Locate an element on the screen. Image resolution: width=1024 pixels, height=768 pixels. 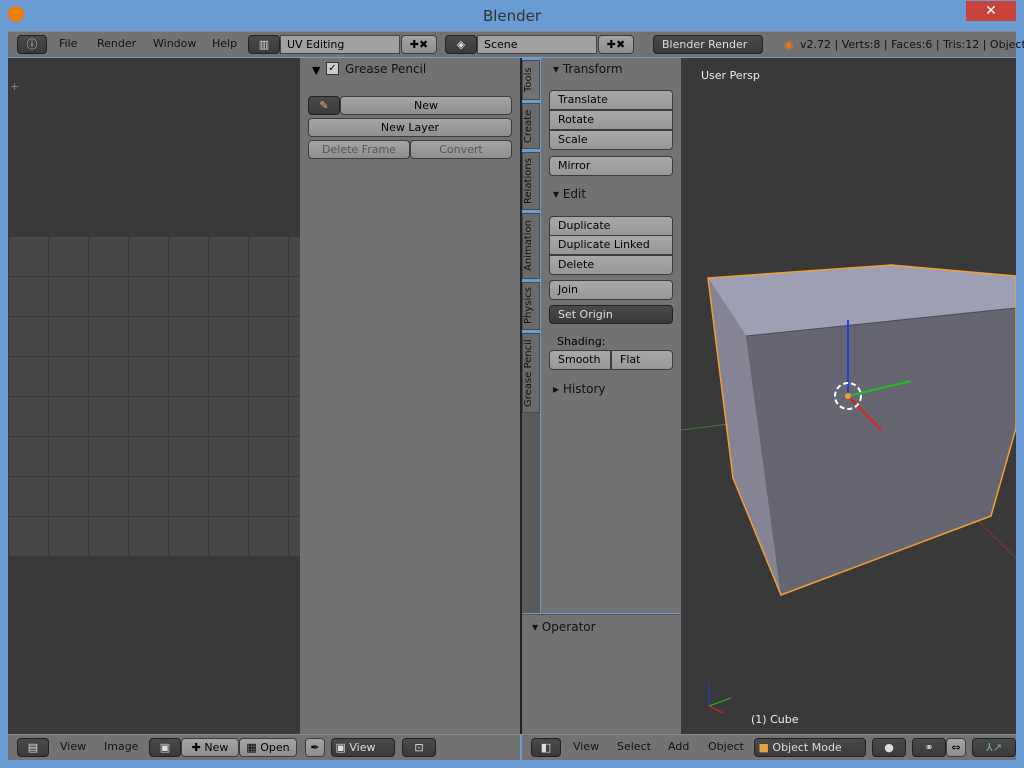
layout-field: UV Editing is located at coordinates (340, 44).